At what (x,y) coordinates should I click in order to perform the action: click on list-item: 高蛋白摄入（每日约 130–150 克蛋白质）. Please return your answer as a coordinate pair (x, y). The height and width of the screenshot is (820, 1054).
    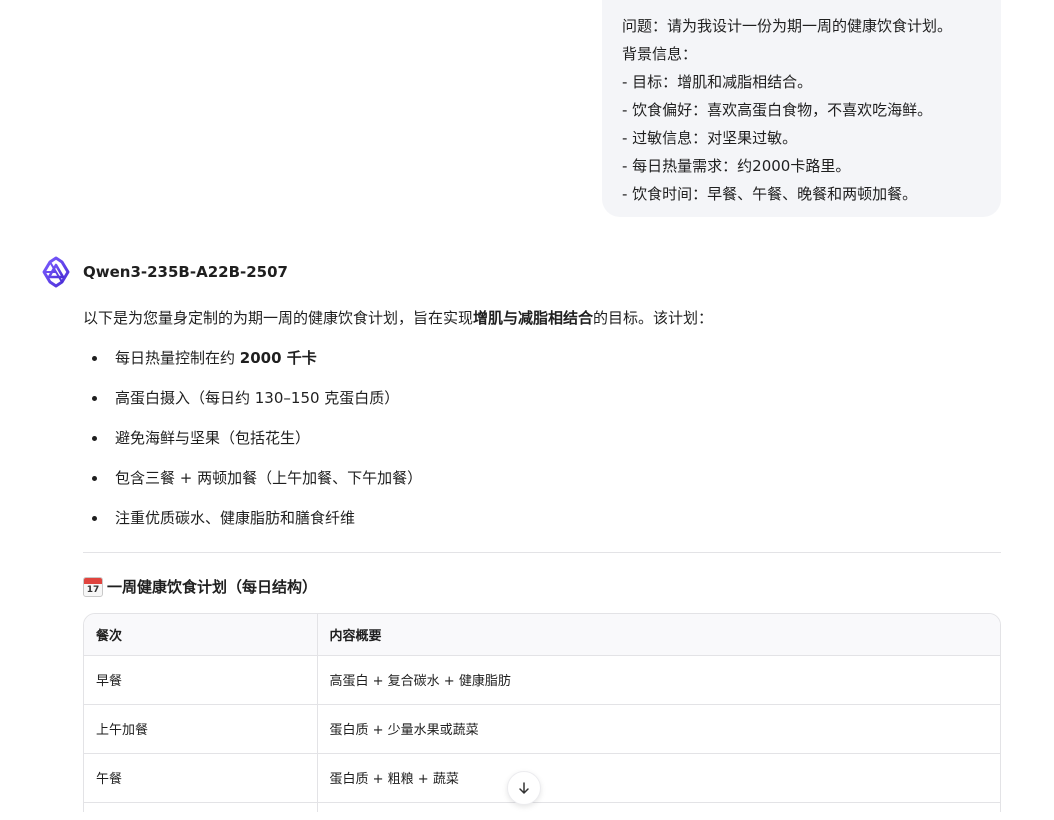
    Looking at the image, I should click on (252, 406).